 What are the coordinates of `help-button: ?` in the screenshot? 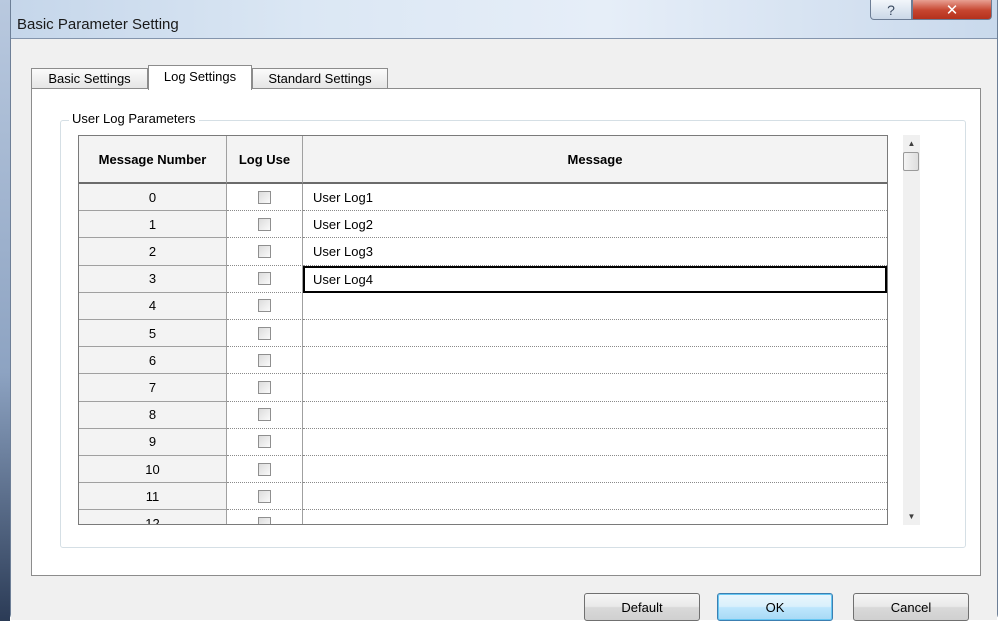 It's located at (891, 10).